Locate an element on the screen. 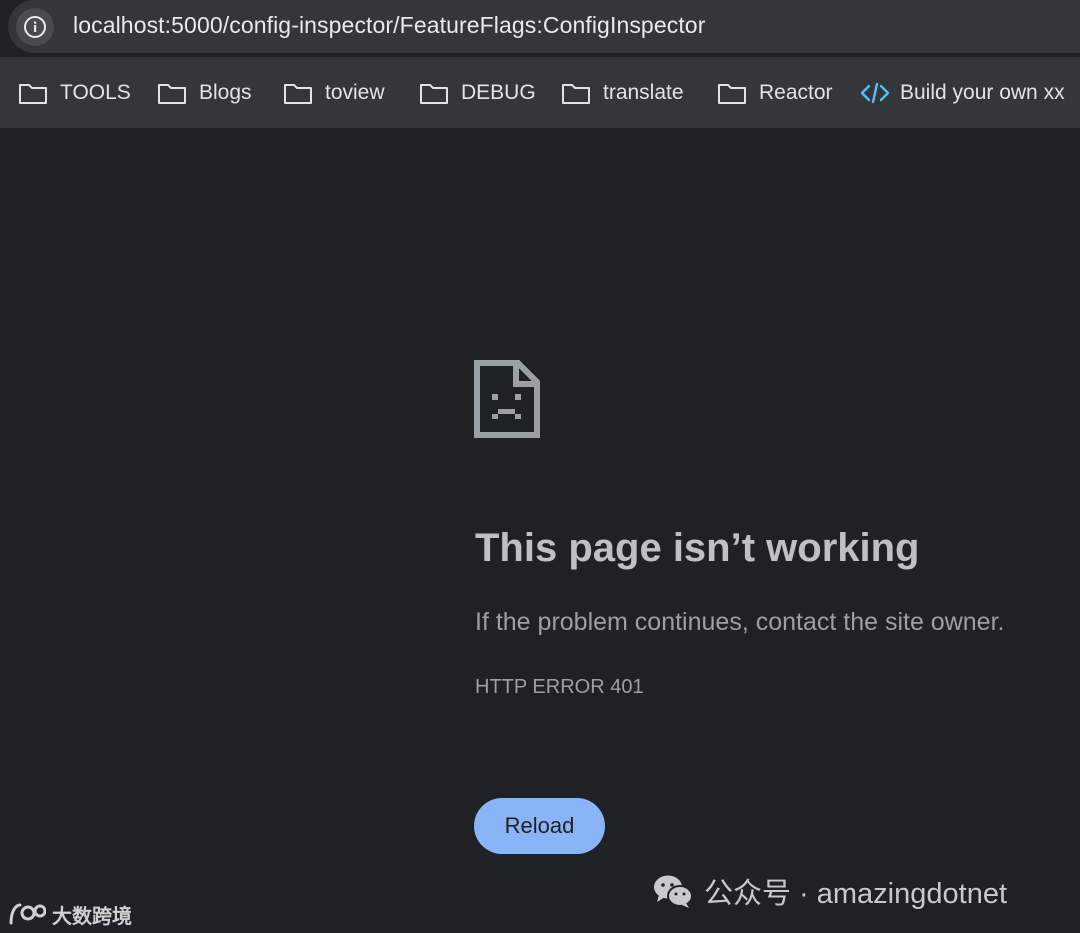 The width and height of the screenshot is (1080, 933). error-code: HTTP ERROR 401 is located at coordinates (559, 687).